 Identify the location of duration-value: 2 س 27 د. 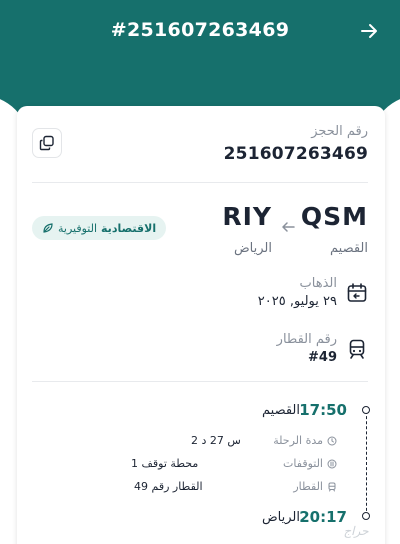
(216, 440).